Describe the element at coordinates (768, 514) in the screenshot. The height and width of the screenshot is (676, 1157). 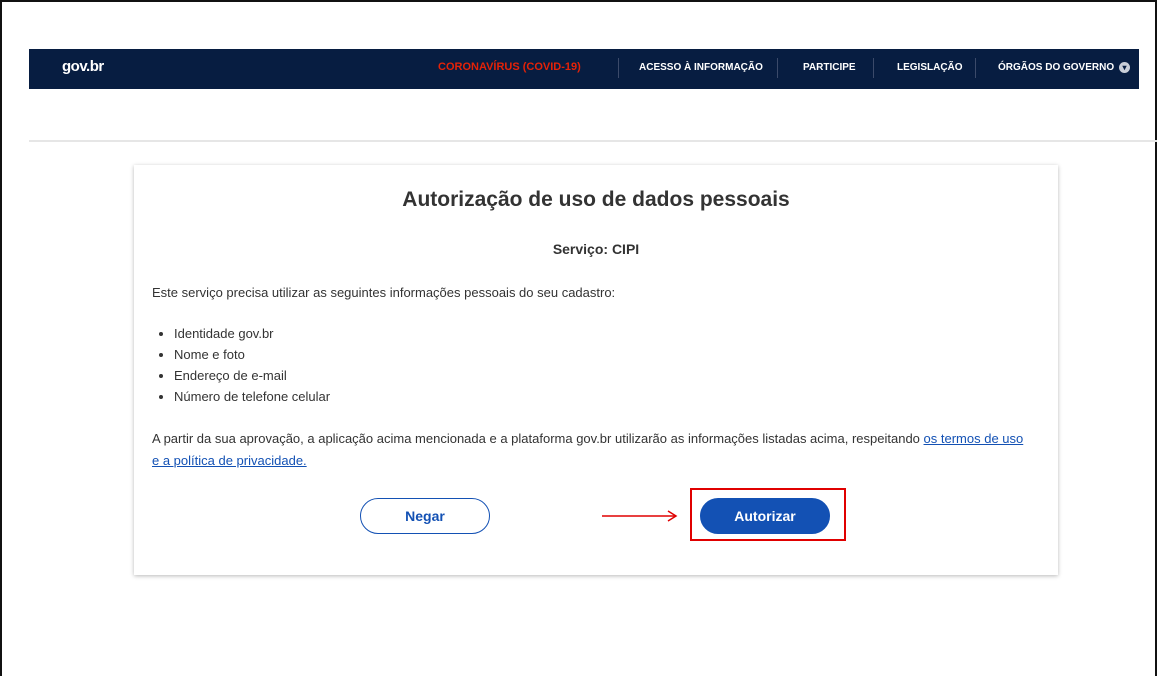
I see `highlight-box` at that location.